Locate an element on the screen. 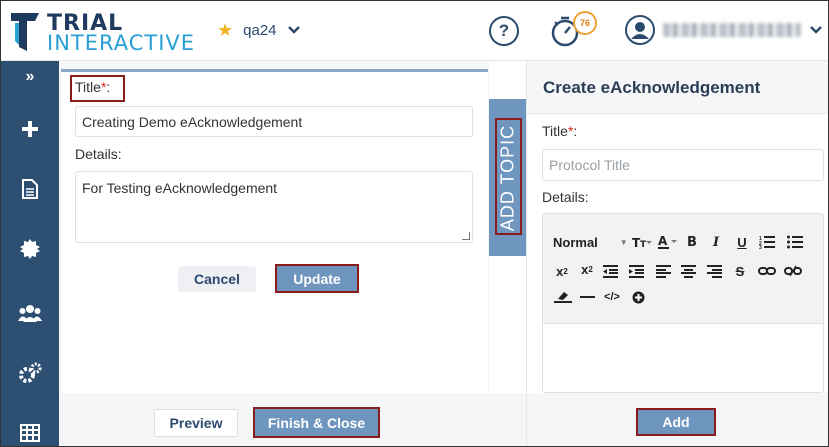  title-label-callout is located at coordinates (97, 88).